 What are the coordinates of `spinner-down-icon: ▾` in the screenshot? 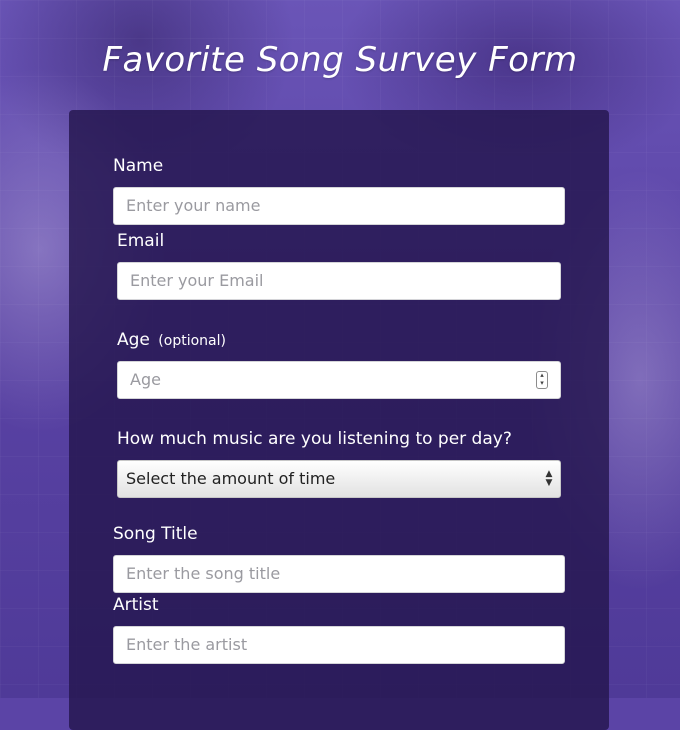 It's located at (542, 384).